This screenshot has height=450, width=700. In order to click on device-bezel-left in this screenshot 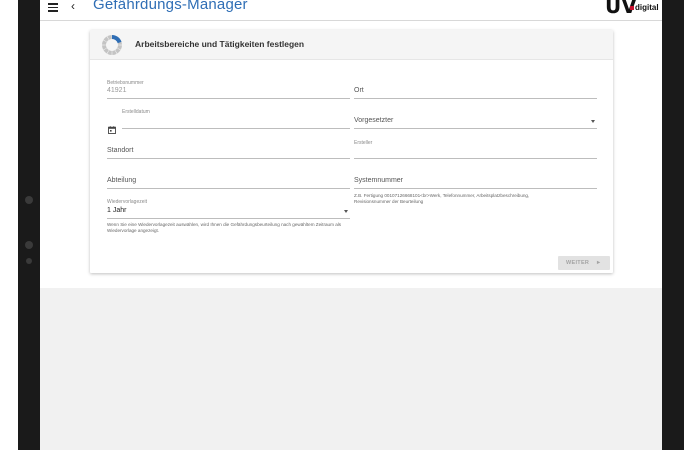, I will do `click(29, 225)`.